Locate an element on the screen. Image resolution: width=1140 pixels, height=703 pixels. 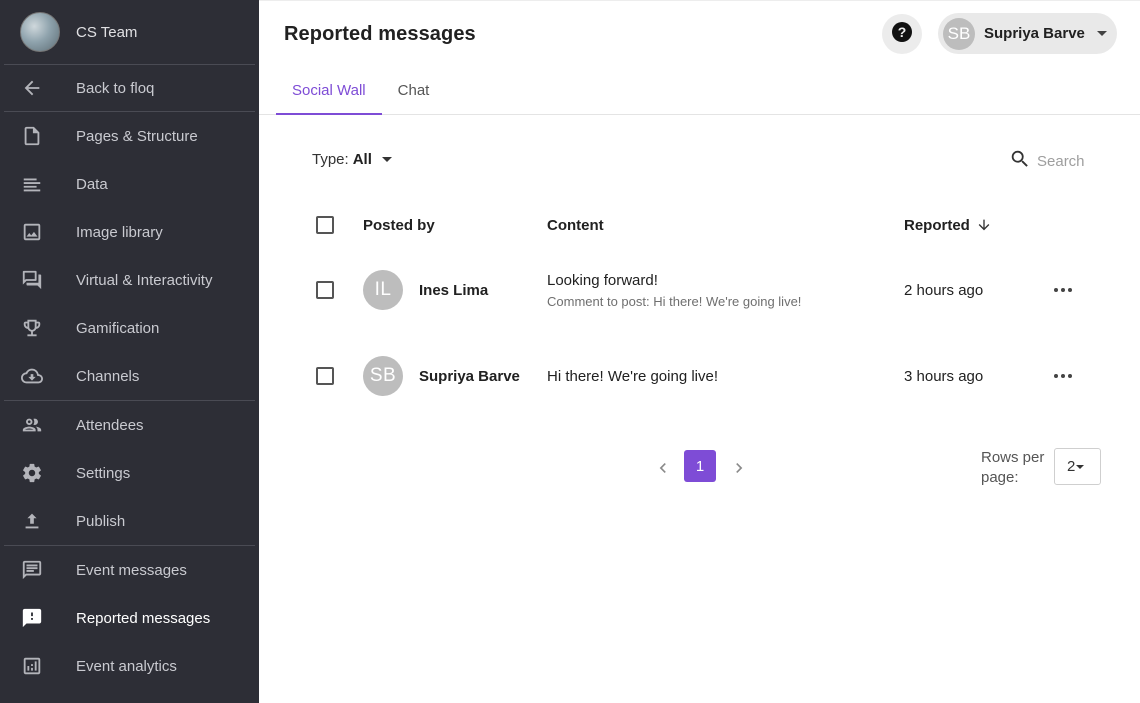
posted-by-cell: SB Supriya Barve is located at coordinates (441, 376).